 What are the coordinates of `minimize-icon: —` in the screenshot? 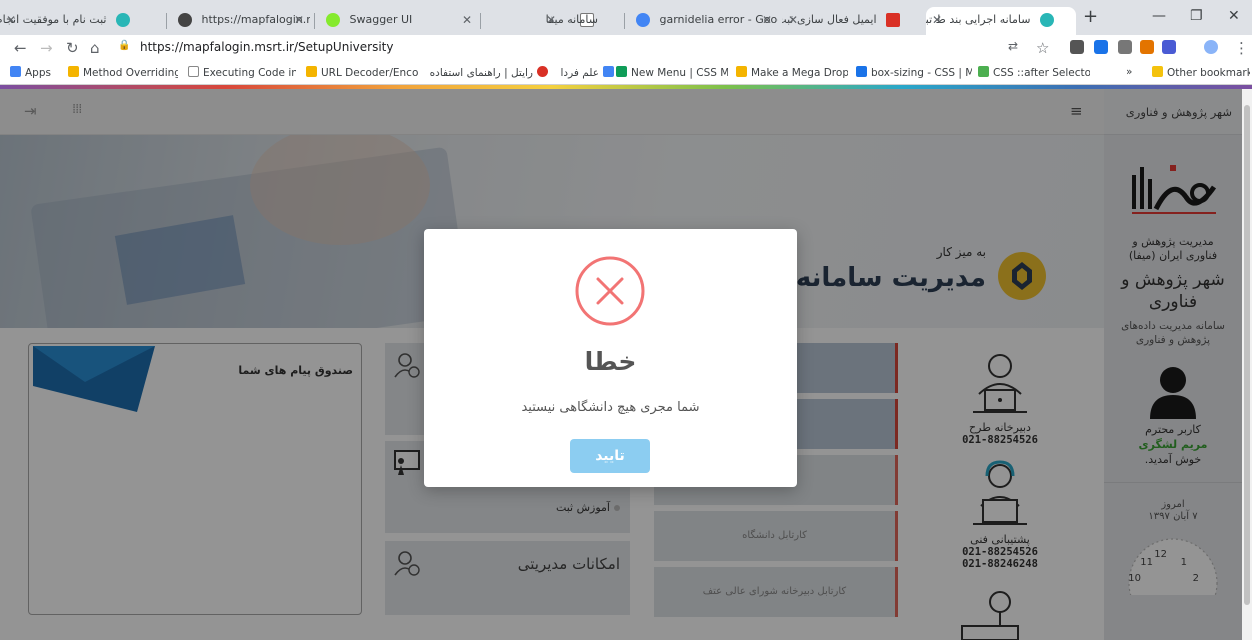 It's located at (1159, 16).